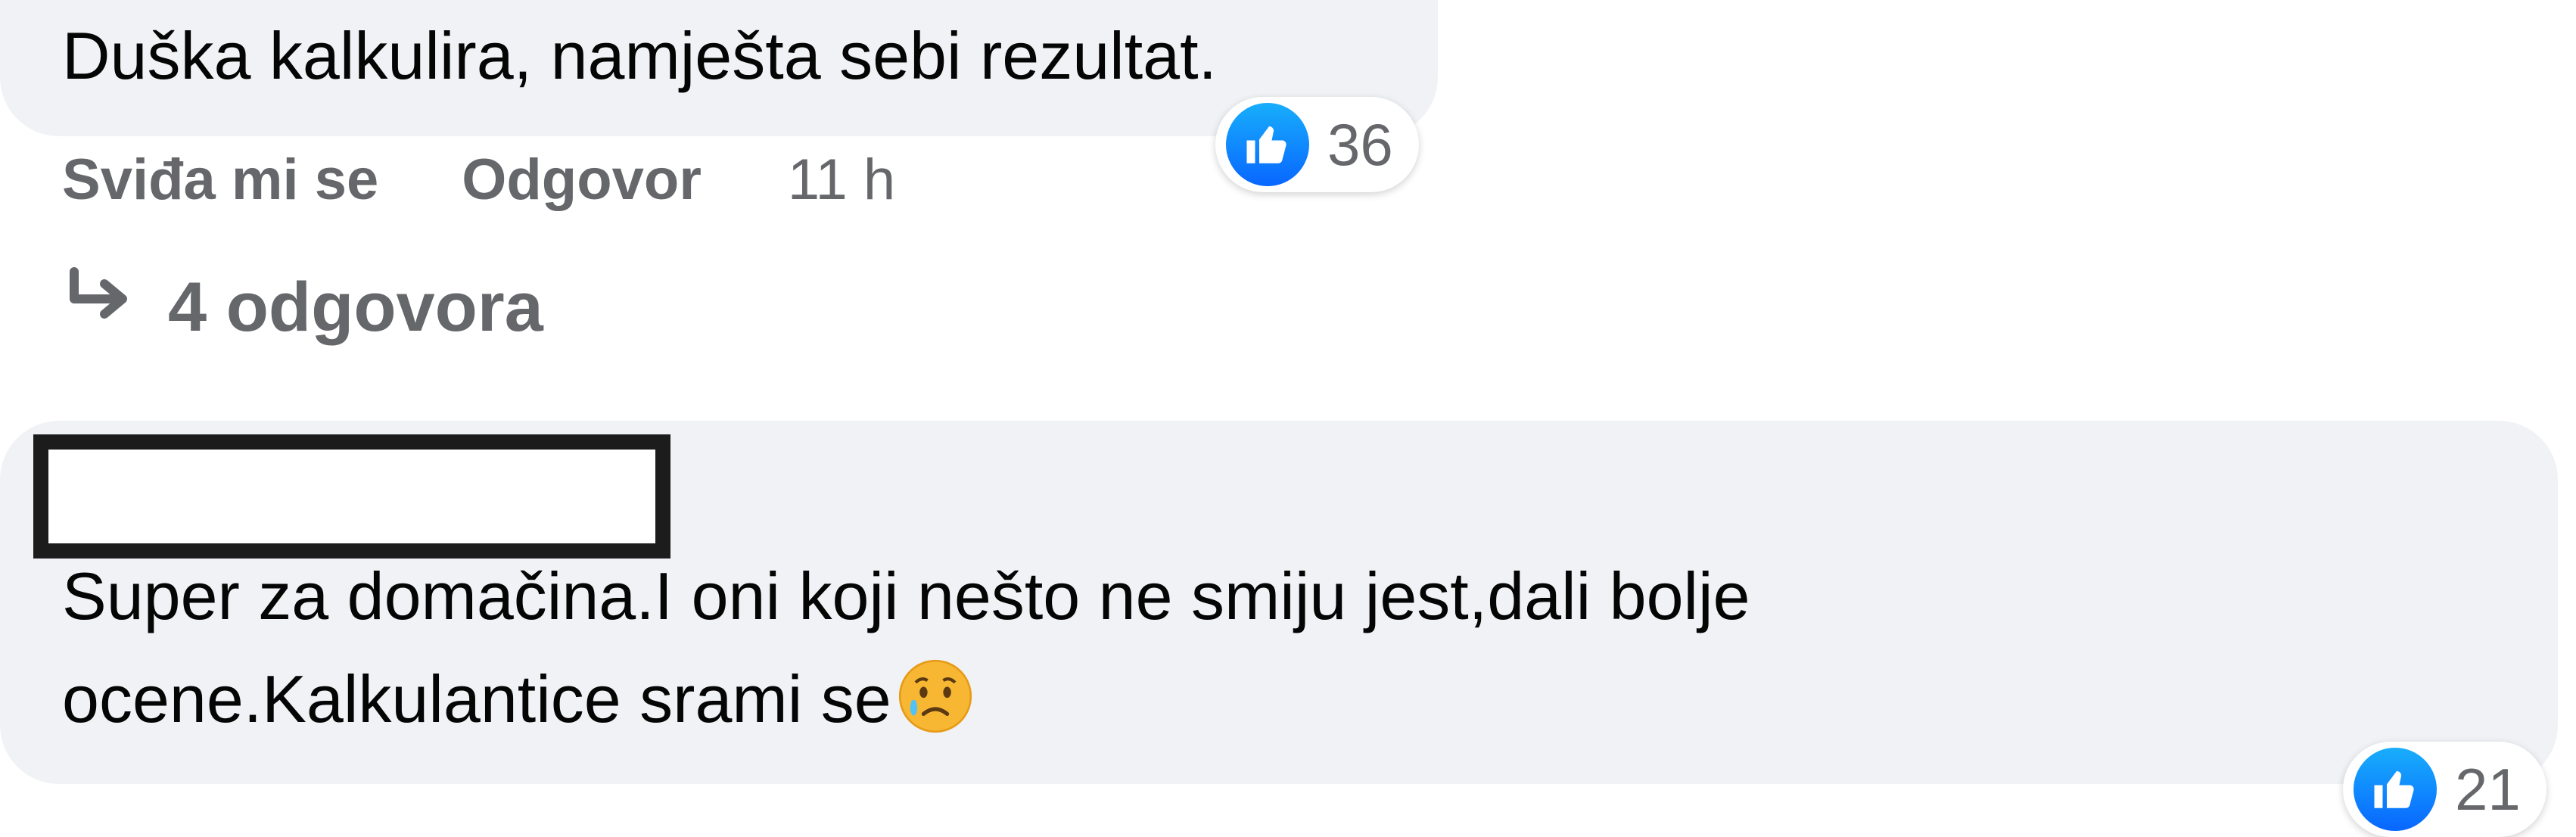  I want to click on reply-button: Odgovor, so click(582, 180).